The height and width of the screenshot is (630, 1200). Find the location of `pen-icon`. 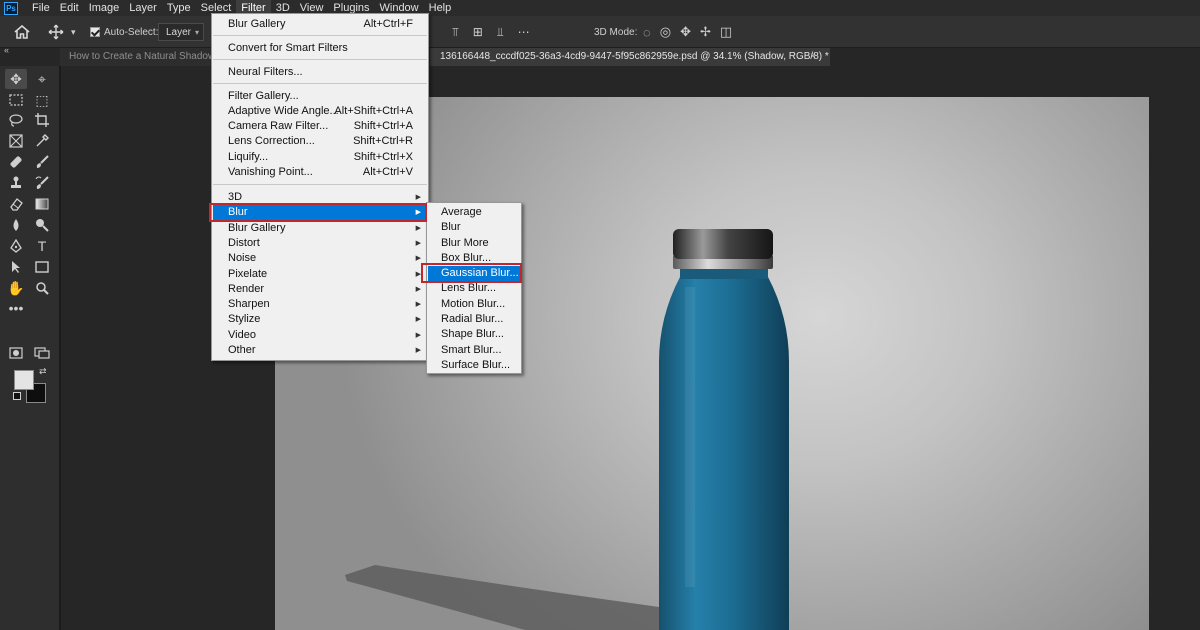

pen-icon is located at coordinates (16, 246).